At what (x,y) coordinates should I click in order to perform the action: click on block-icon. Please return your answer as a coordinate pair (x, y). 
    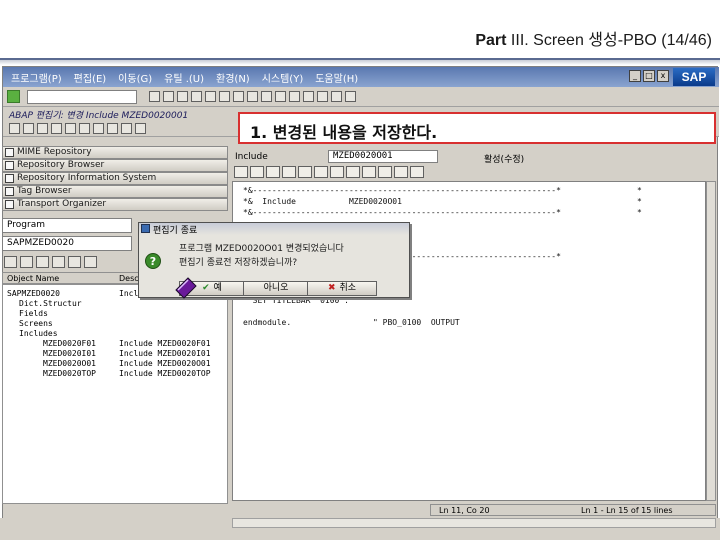
    Looking at the image, I should click on (353, 172).